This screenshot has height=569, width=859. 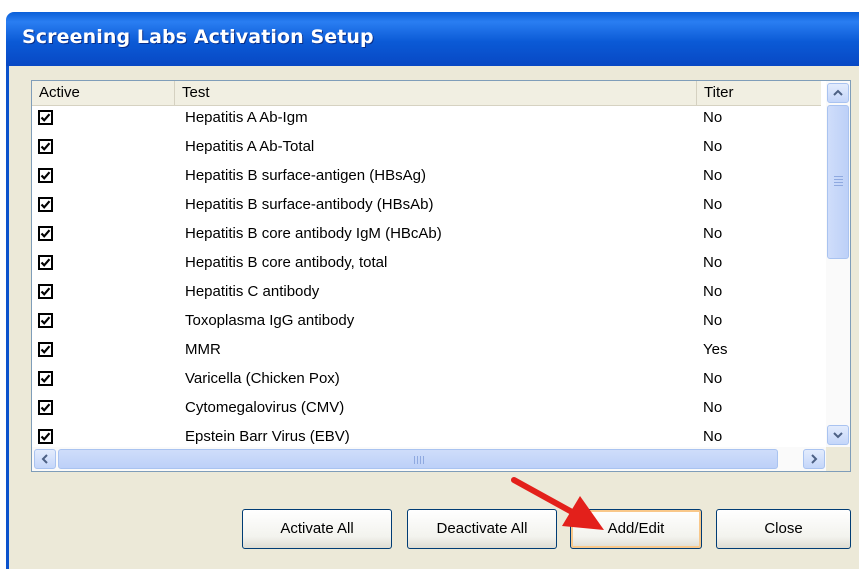 I want to click on scroll-right-button, so click(x=814, y=459).